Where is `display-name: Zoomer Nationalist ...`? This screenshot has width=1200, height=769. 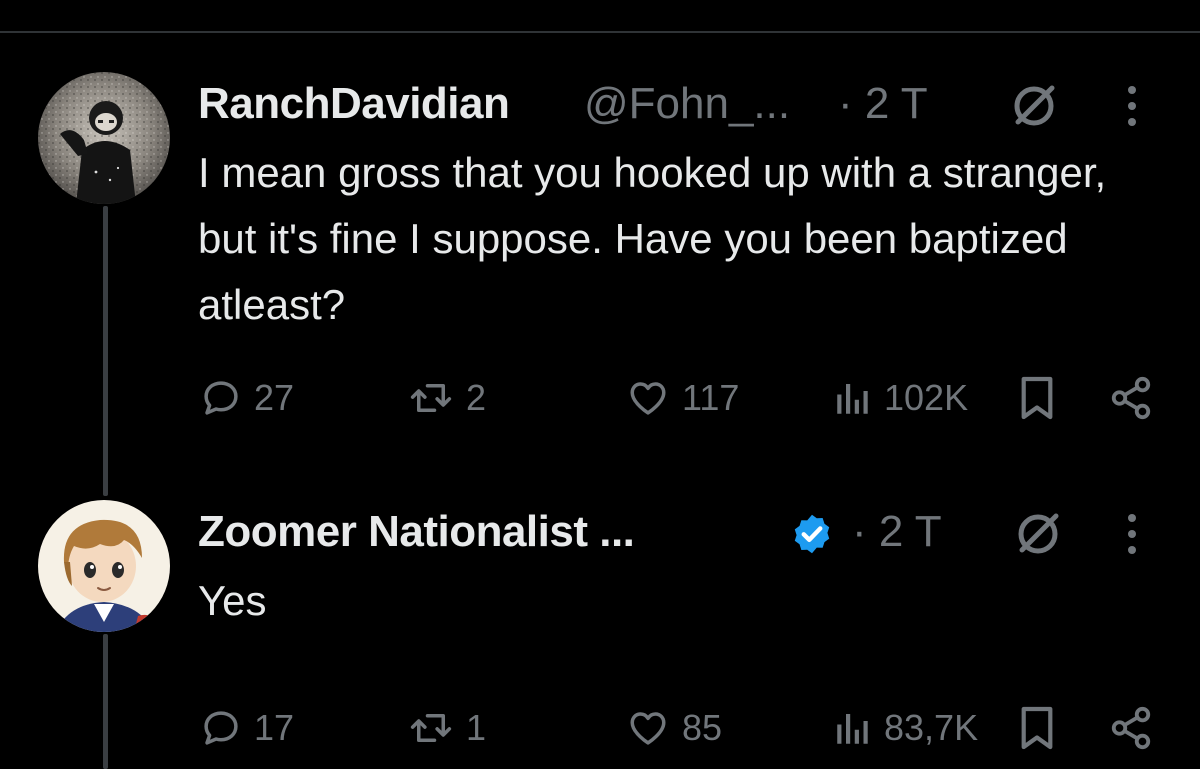 display-name: Zoomer Nationalist ... is located at coordinates (416, 532).